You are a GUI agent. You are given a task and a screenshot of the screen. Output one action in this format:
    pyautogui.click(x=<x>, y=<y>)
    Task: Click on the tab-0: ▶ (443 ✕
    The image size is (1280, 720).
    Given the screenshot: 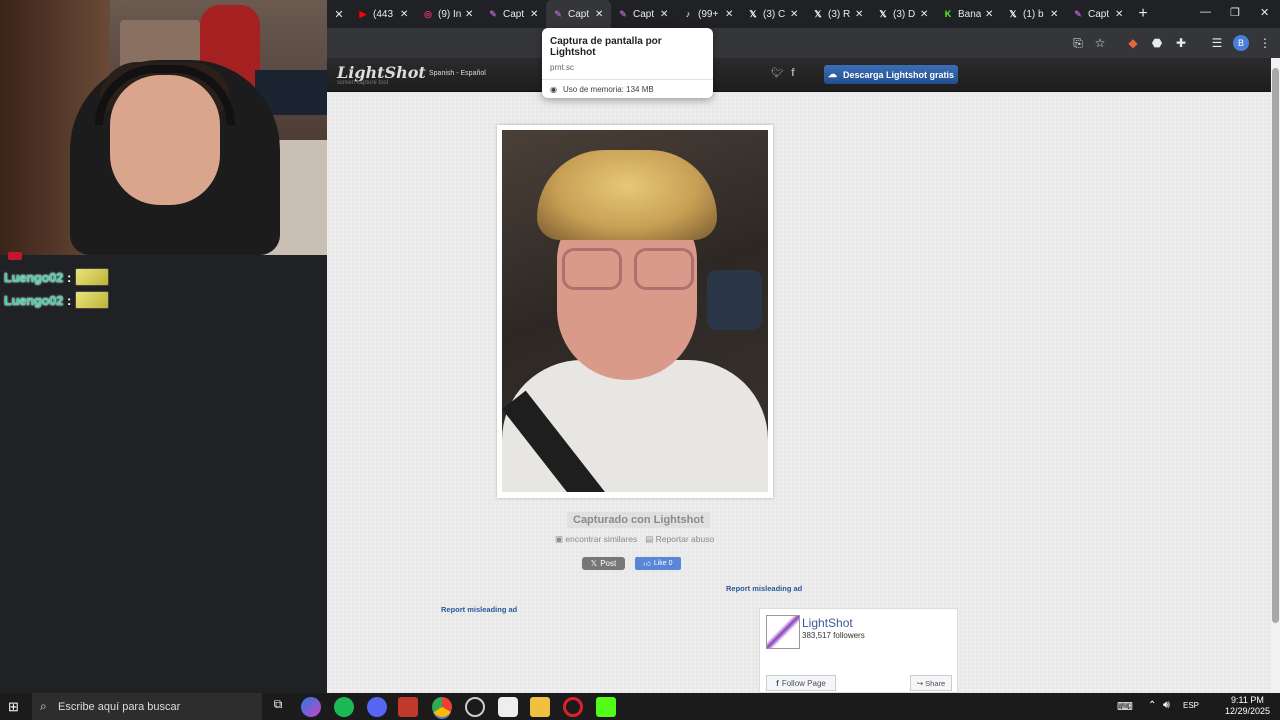 What is the action you would take?
    pyautogui.click(x=383, y=14)
    